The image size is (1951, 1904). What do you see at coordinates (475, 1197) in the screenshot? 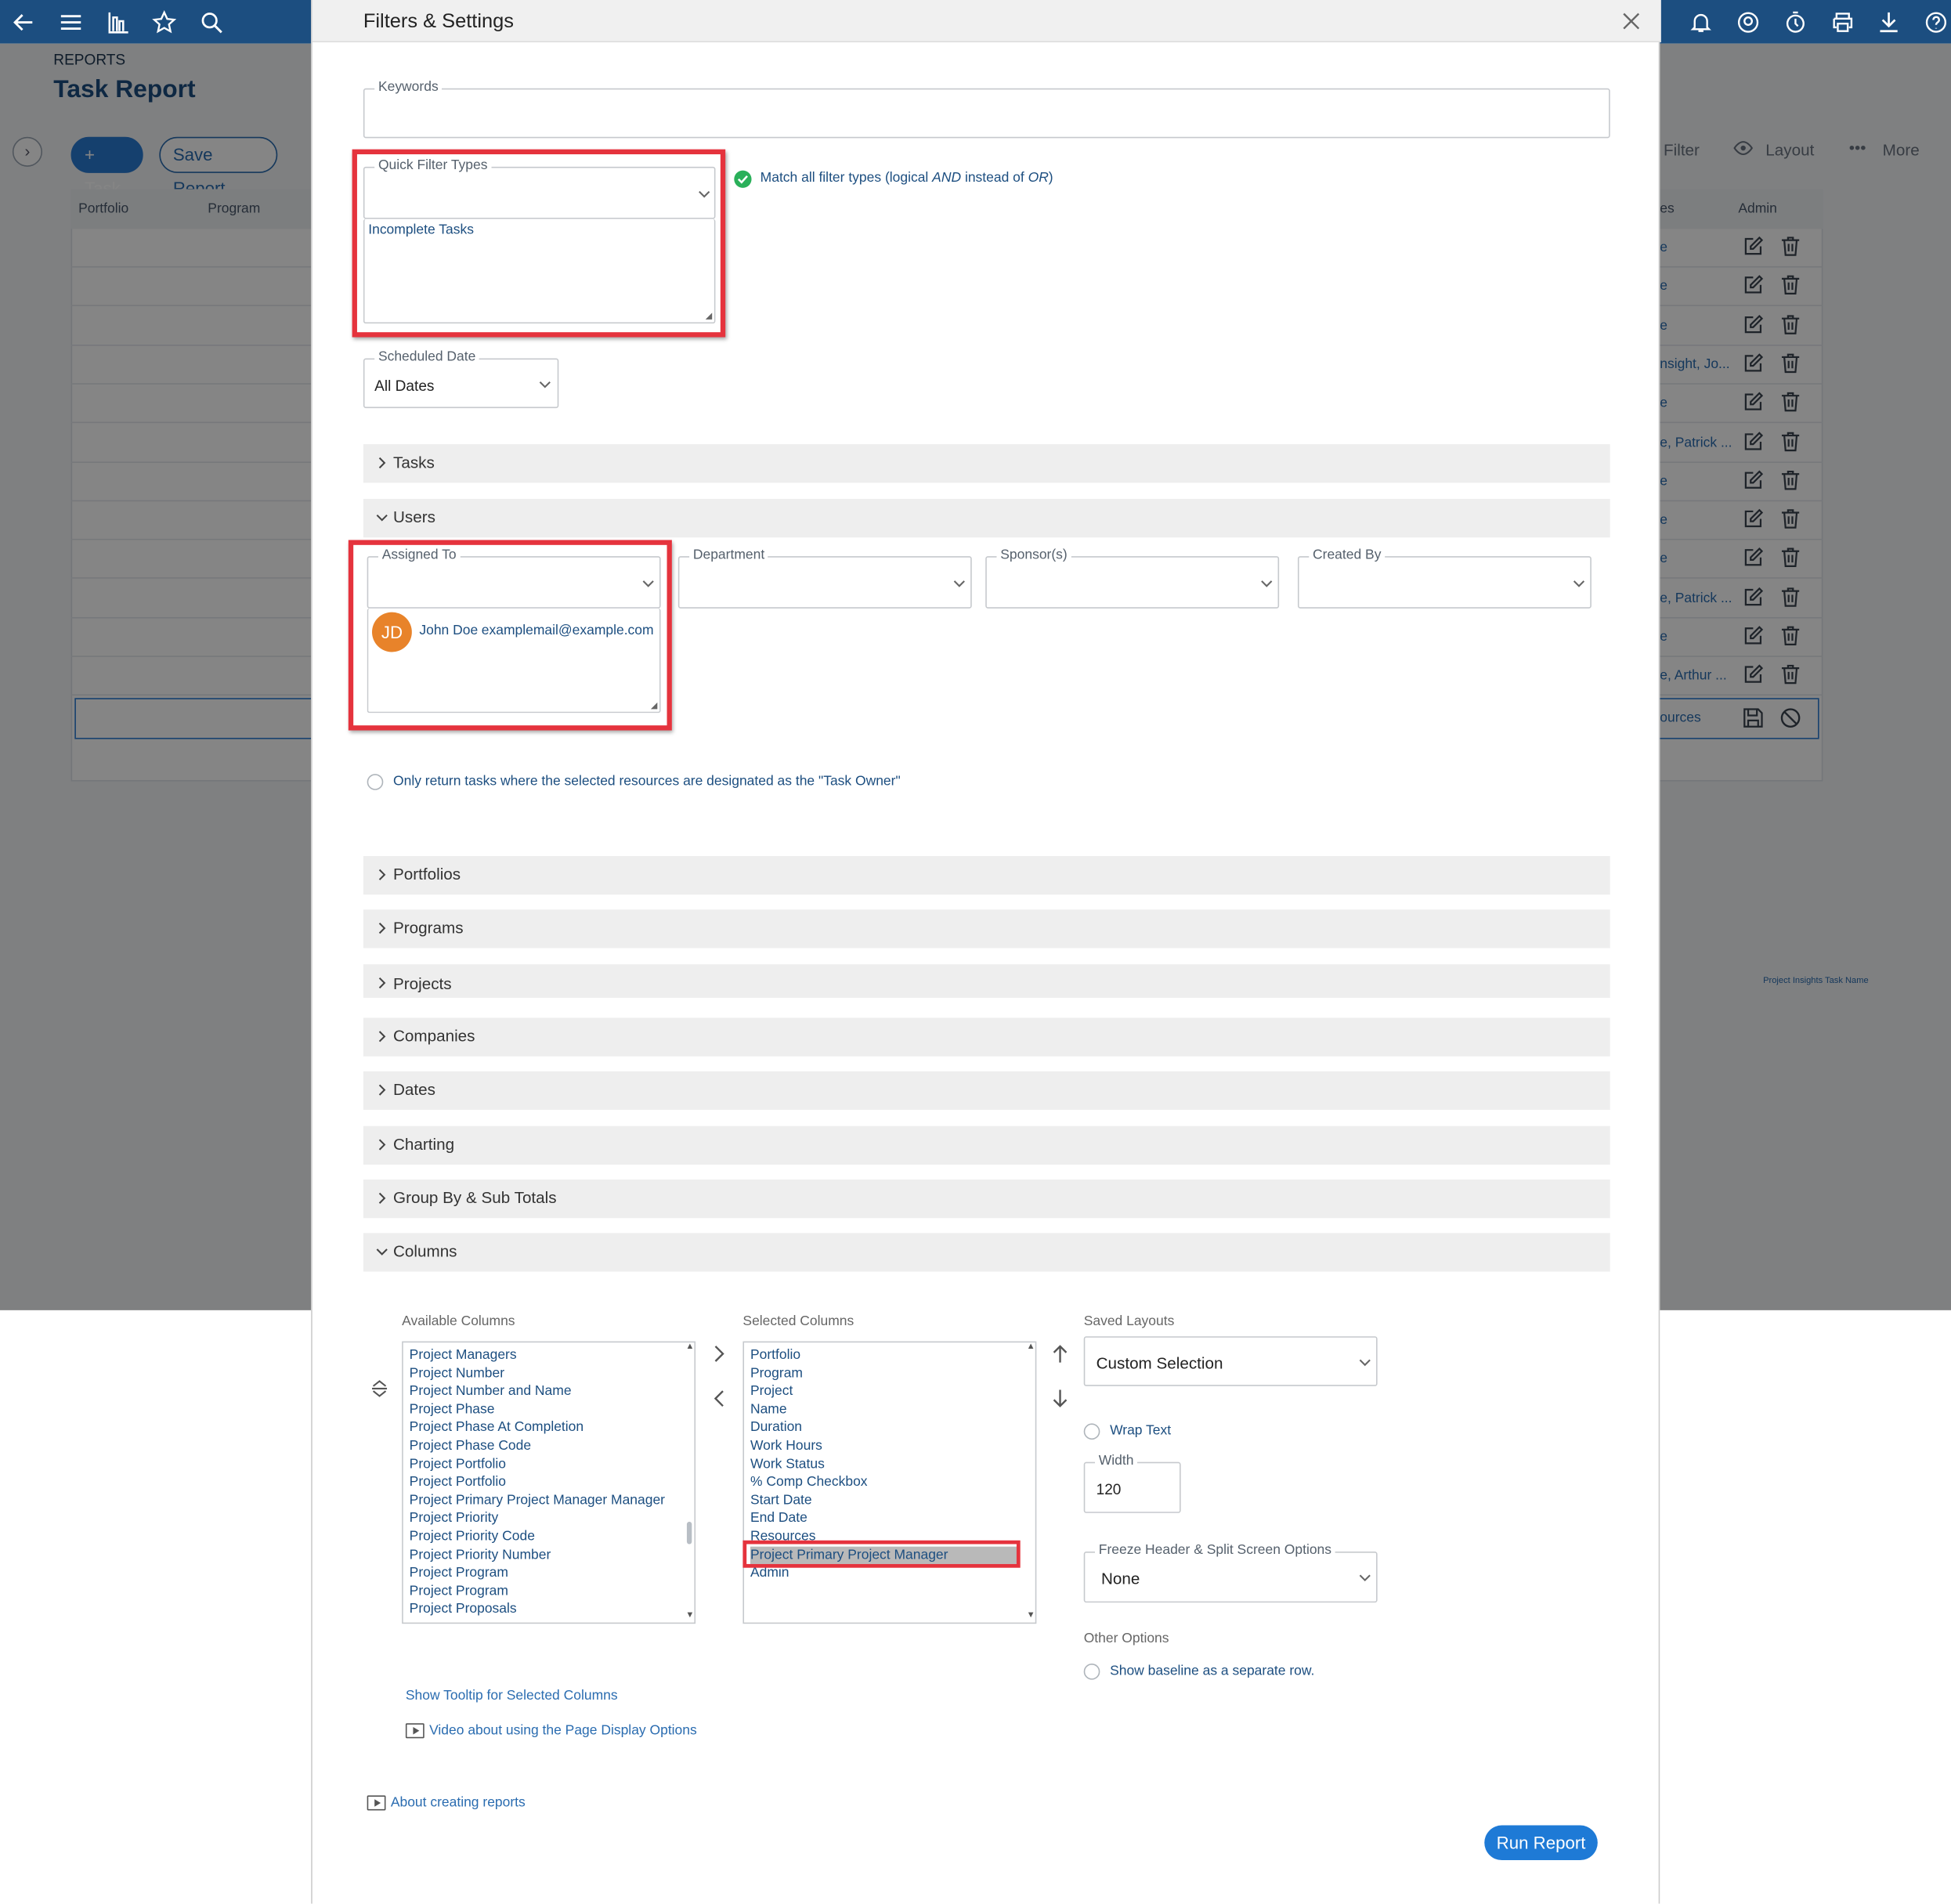
I see `section-label: Group By & Sub Totals` at bounding box center [475, 1197].